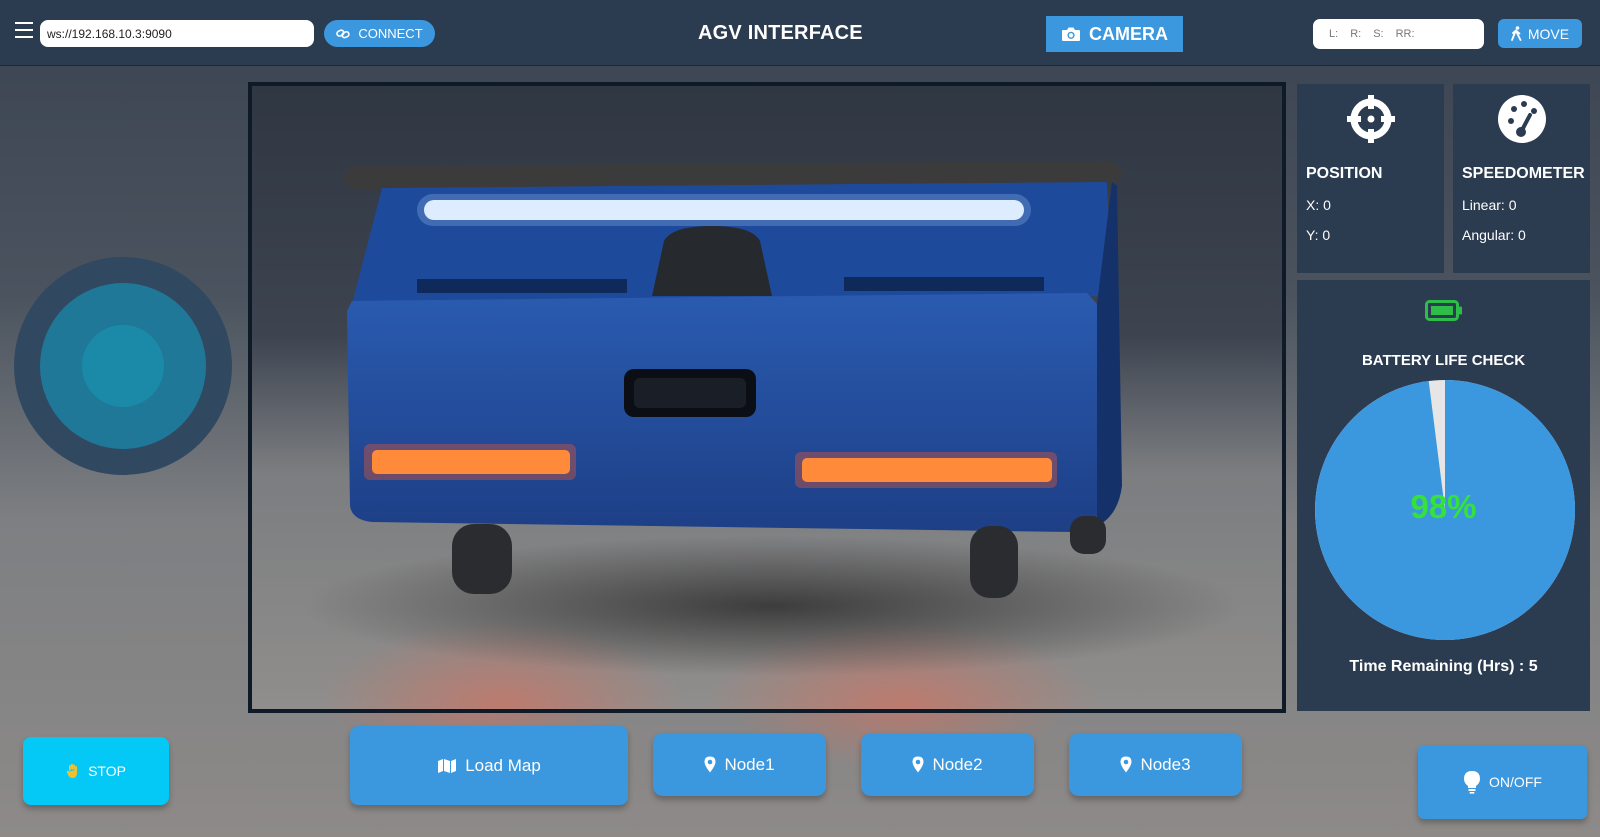 This screenshot has height=837, width=1600. What do you see at coordinates (390, 33) in the screenshot?
I see `connect-button-label: CONNECT` at bounding box center [390, 33].